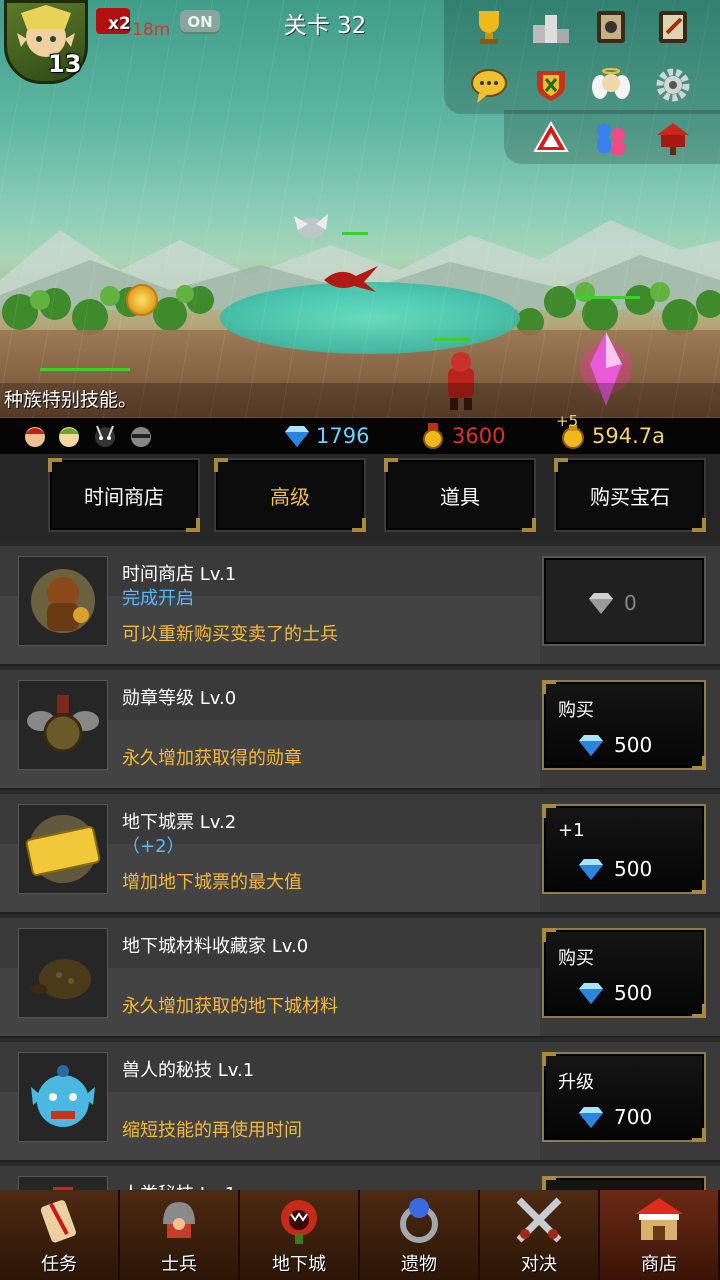 This screenshot has width=720, height=1280. What do you see at coordinates (179, 574) in the screenshot?
I see `item-name: 时间商店 Lv.1` at bounding box center [179, 574].